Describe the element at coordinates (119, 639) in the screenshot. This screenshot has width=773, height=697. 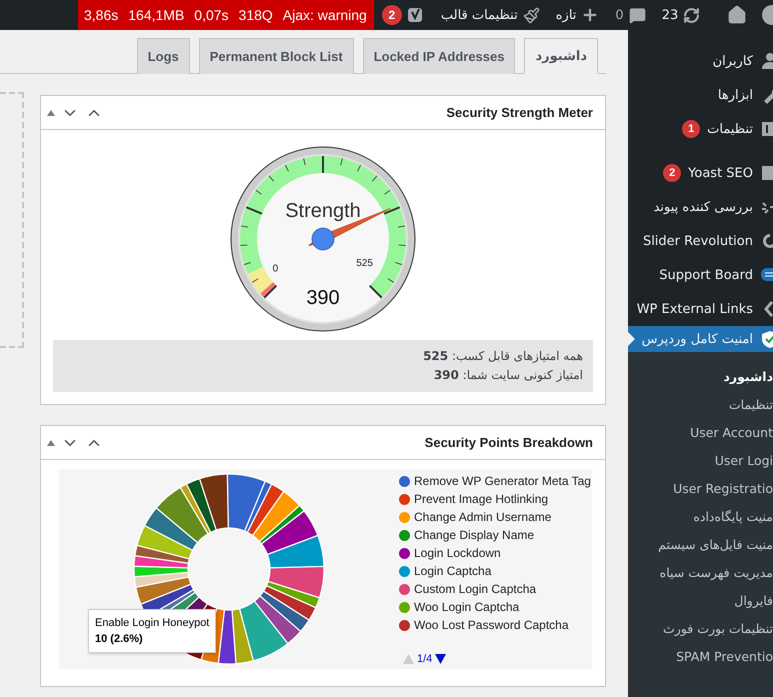
I see `tooltip-value: 10 (2.6%)` at that location.